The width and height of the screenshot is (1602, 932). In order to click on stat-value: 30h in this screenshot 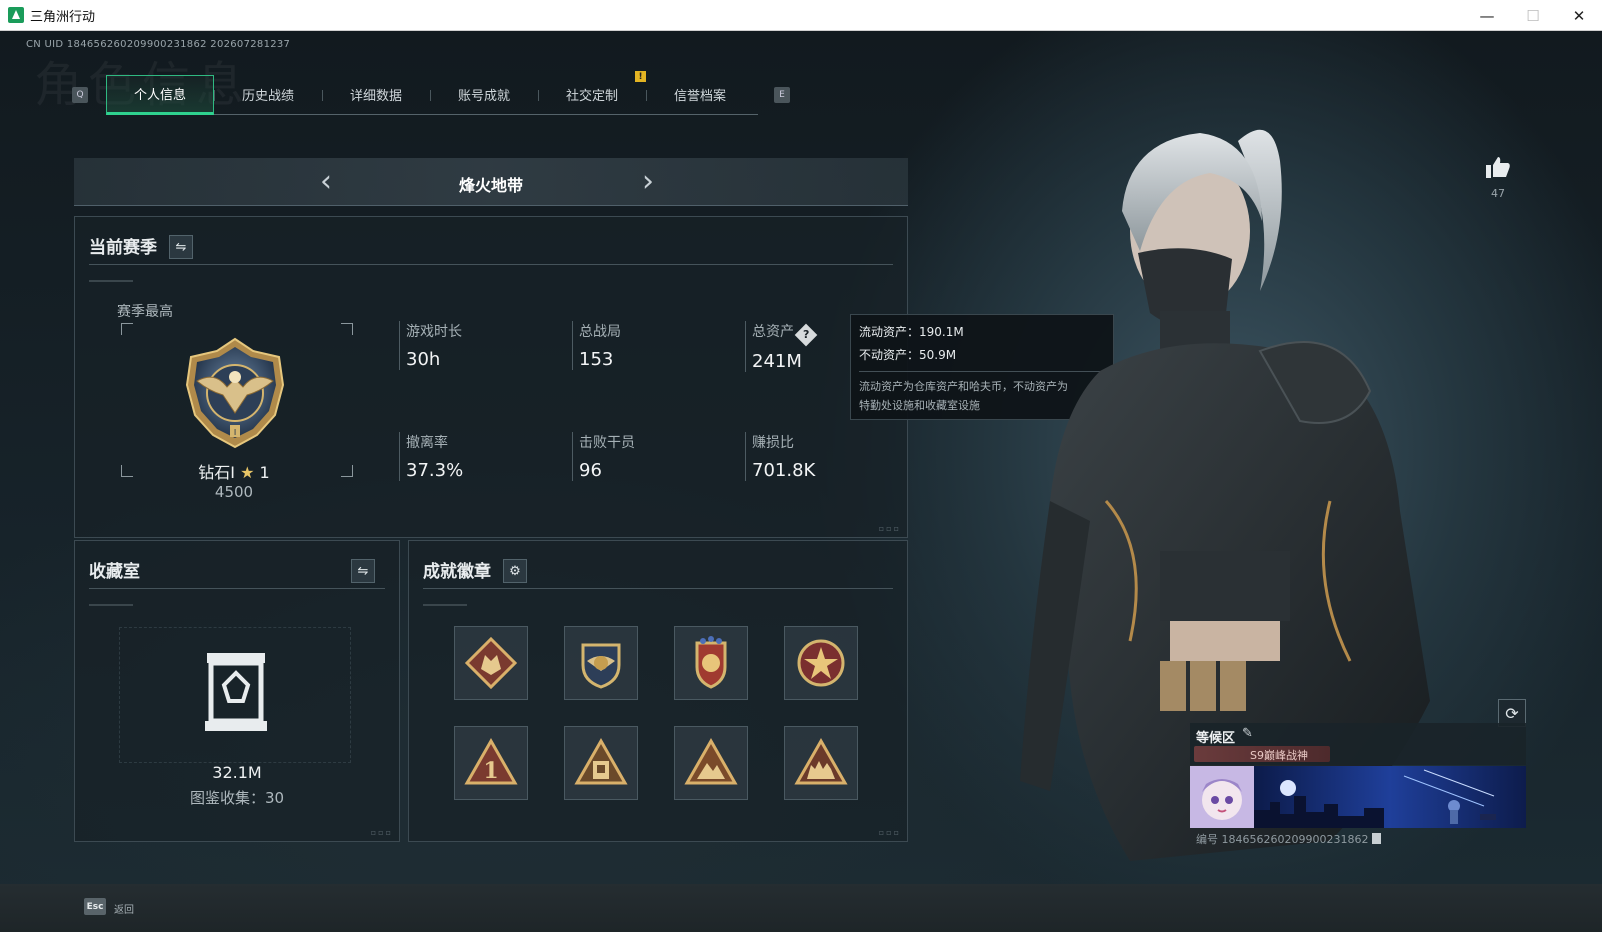, I will do `click(423, 359)`.